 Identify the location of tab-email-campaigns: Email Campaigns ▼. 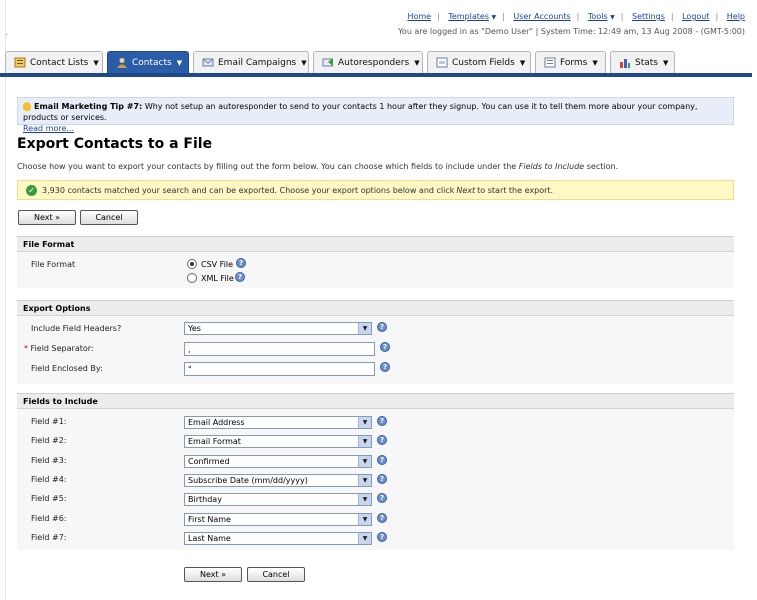
(251, 62).